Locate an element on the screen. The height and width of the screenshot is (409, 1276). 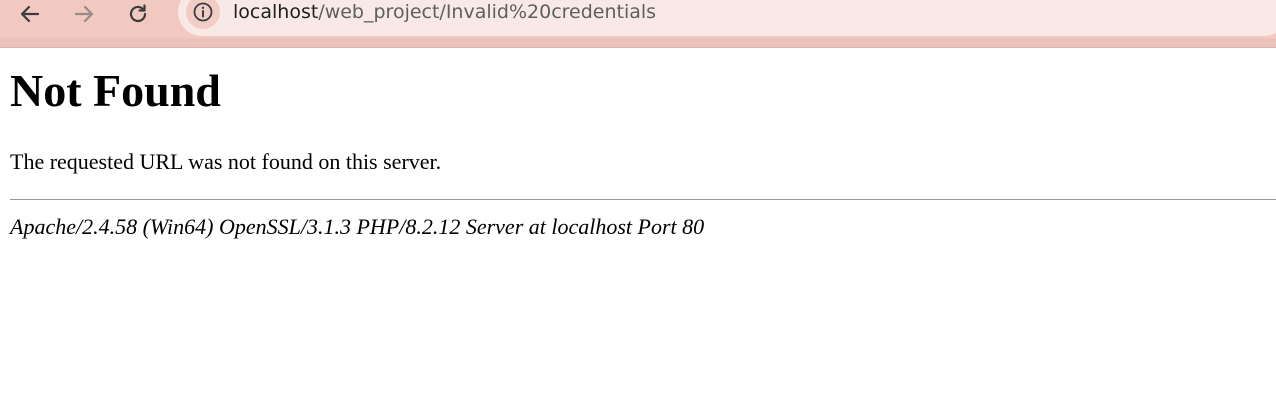
info-icon is located at coordinates (203, 12).